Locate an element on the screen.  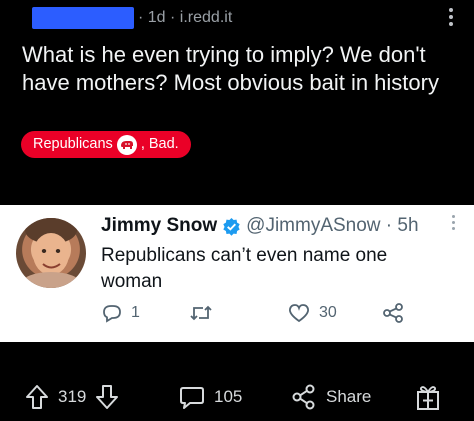
share-nodes-icon is located at coordinates (393, 313).